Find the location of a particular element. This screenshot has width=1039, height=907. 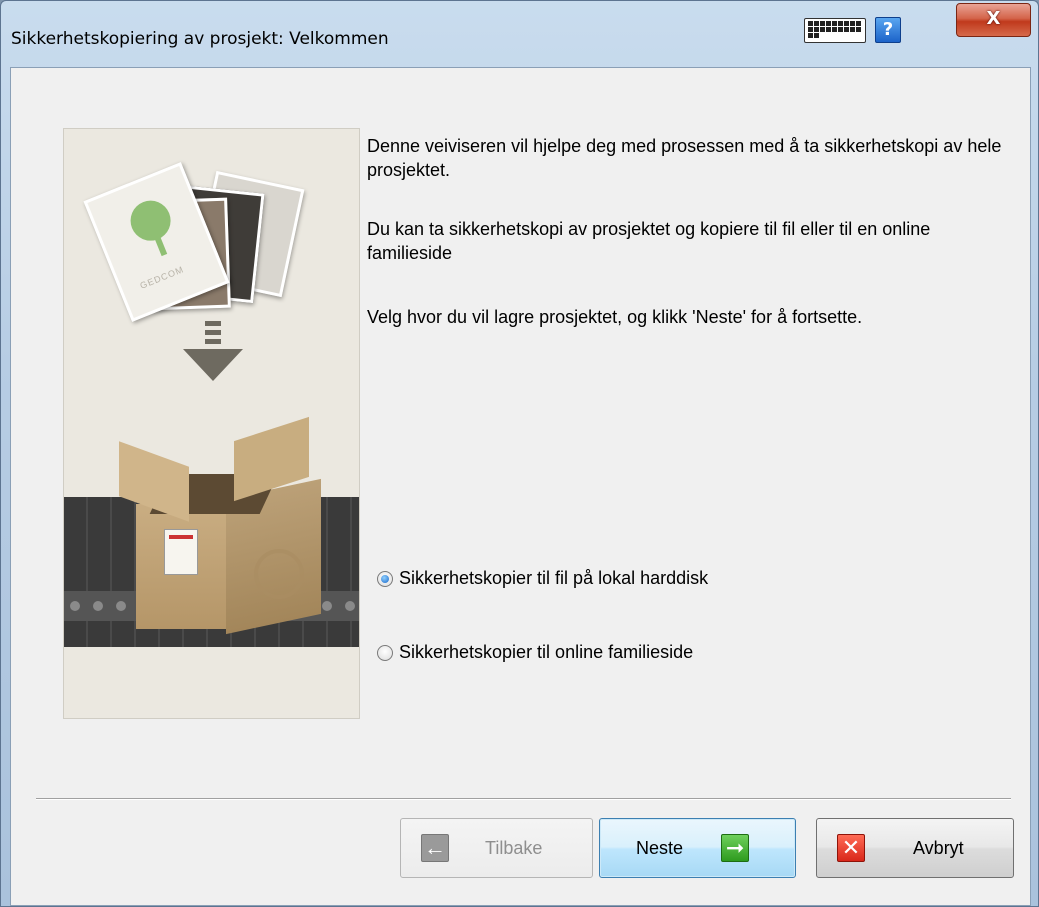

back-arrow-icon: ← is located at coordinates (435, 848).